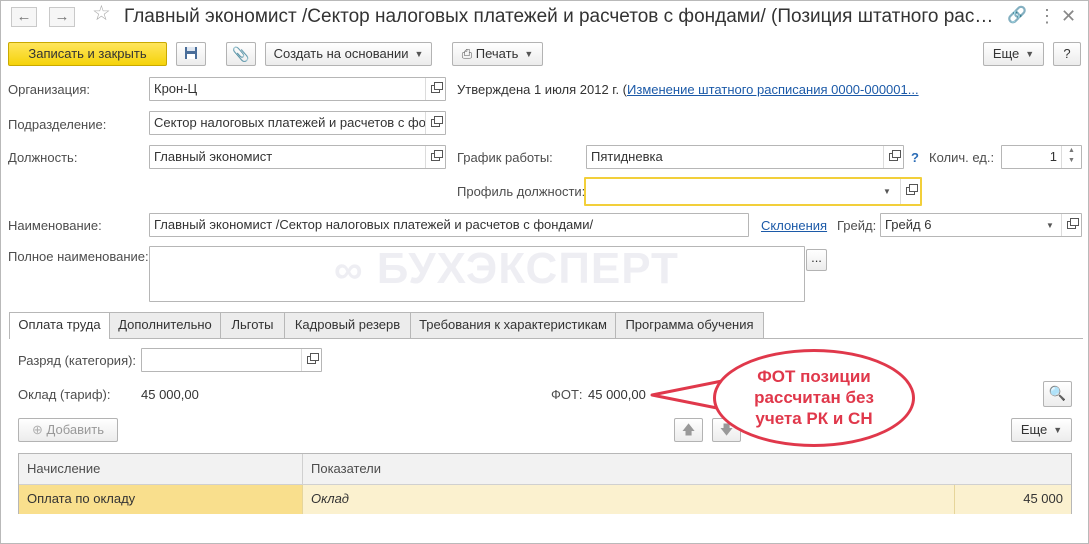  What do you see at coordinates (297, 157) in the screenshot?
I see `position-field: Главный экономист` at bounding box center [297, 157].